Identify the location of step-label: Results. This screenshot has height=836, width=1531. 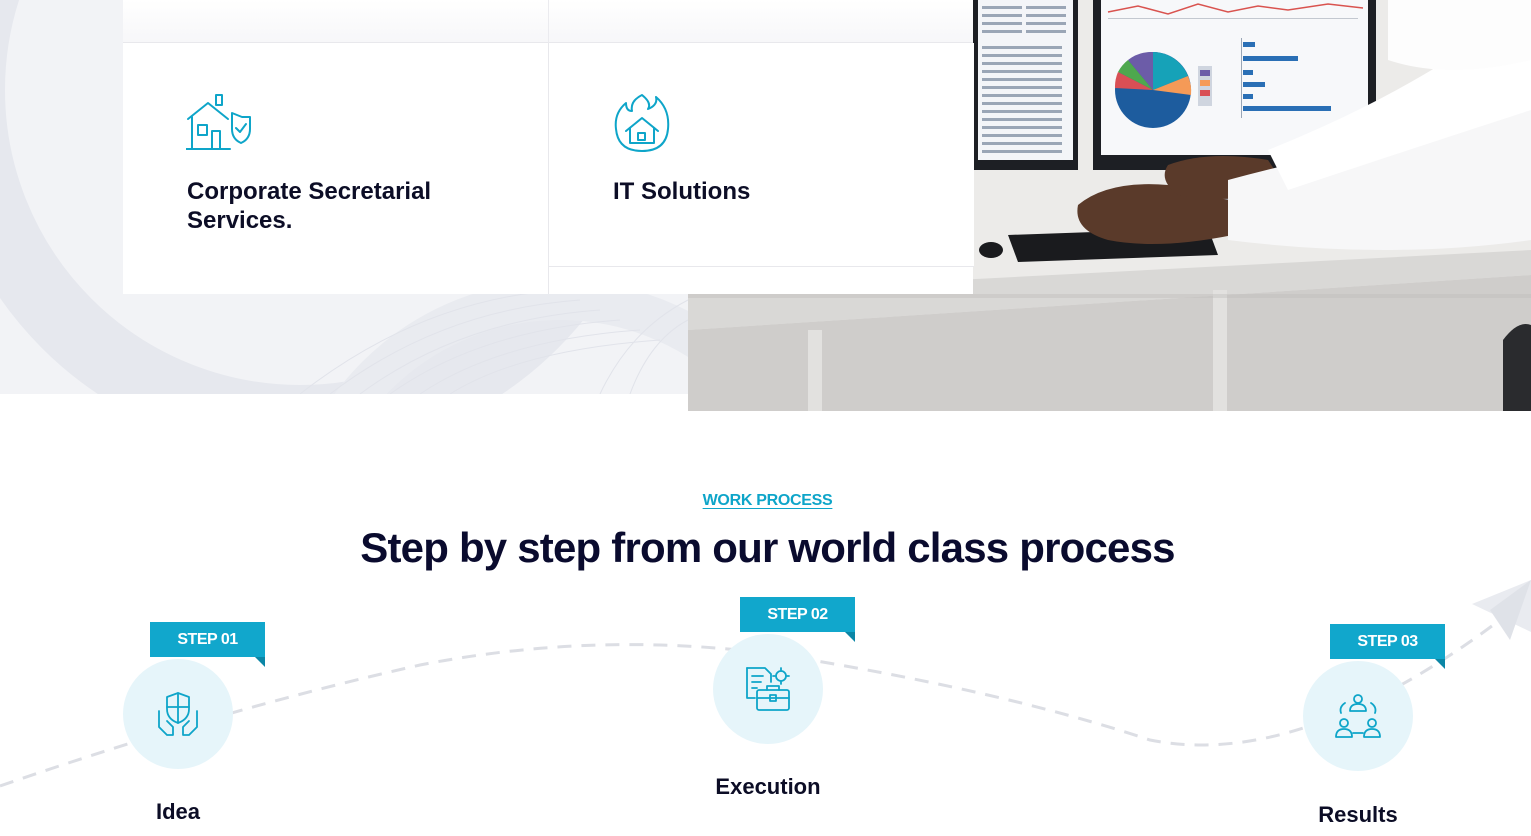
(1358, 814).